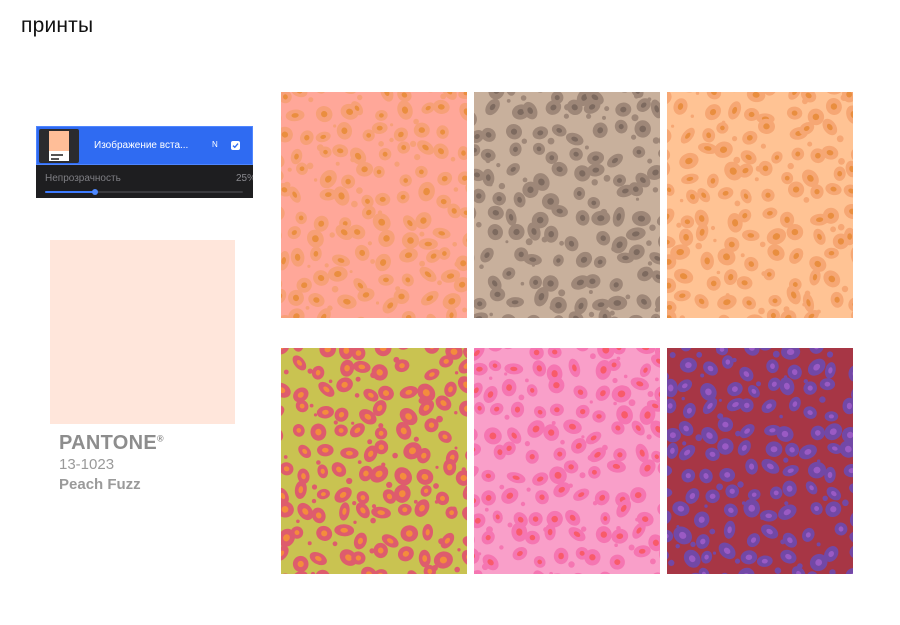  Describe the element at coordinates (108, 443) in the screenshot. I see `pantone-brand-text: PANTONE` at that location.